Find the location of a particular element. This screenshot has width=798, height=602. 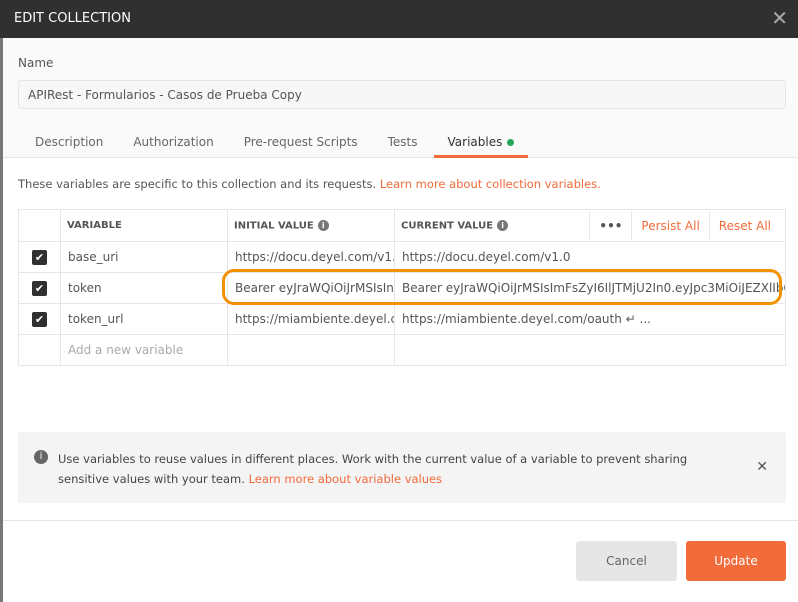

initial-value-cell: https://docu.deyel.com/v1.0 is located at coordinates (311, 257).